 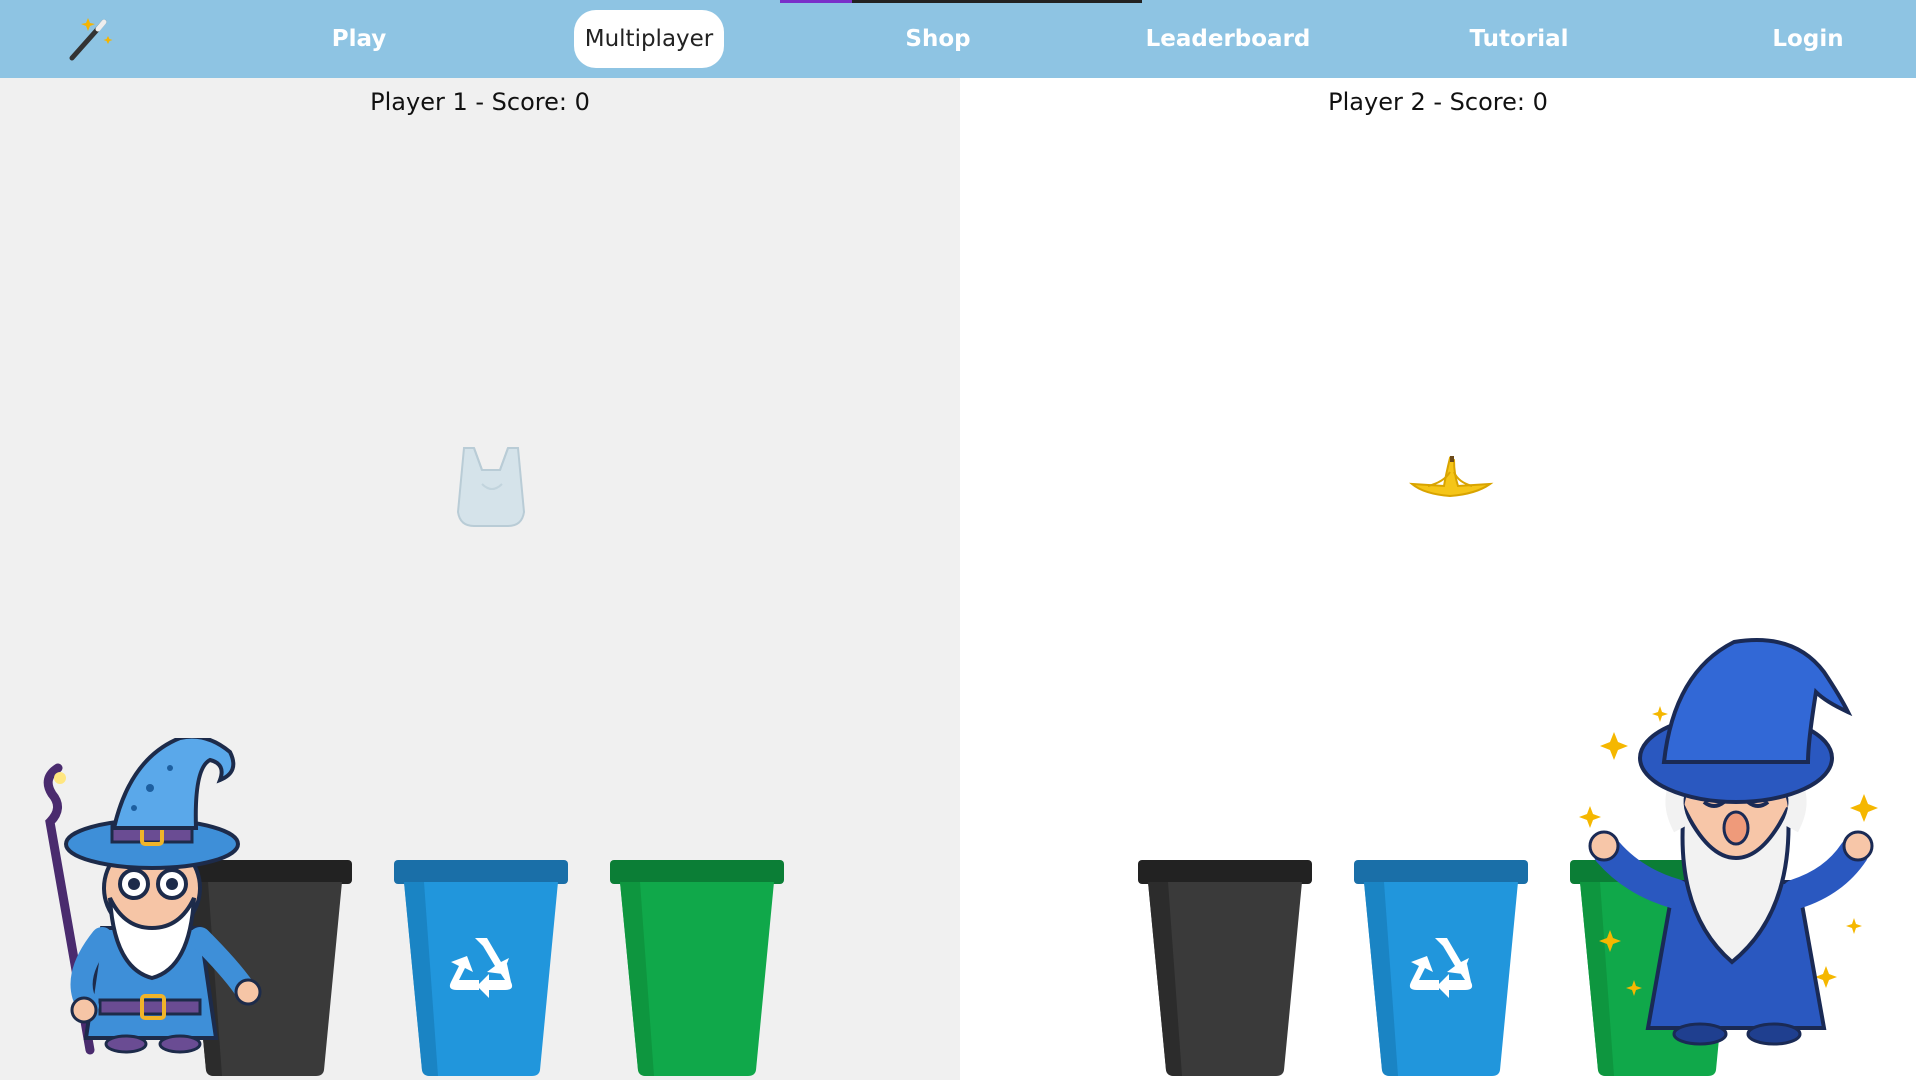 I want to click on magic-wand-icon, so click(x=90, y=38).